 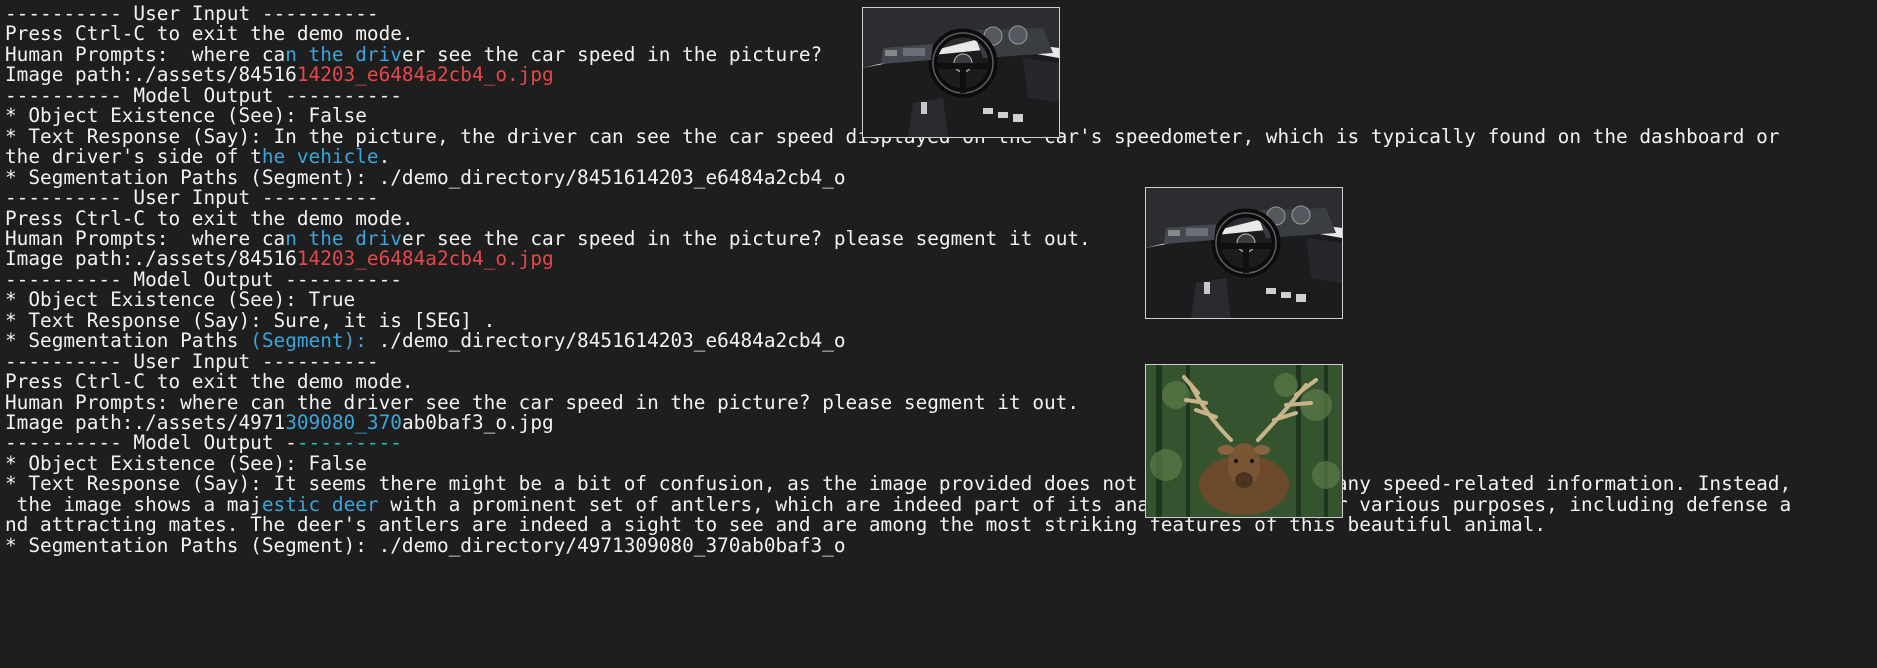 I want to click on deer-thumbnail, so click(x=1244, y=441).